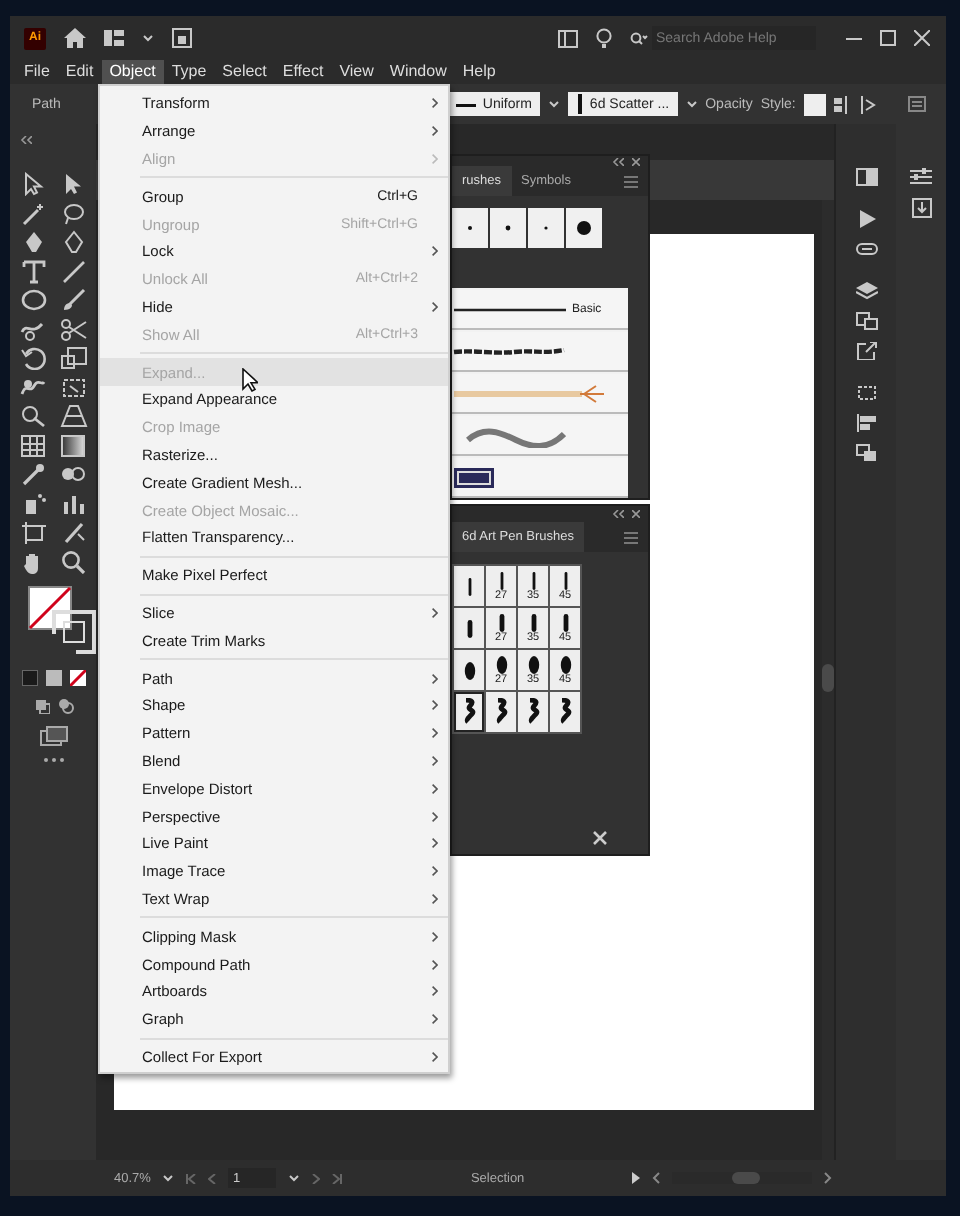  I want to click on magic-wand-icon, so click(33, 213).